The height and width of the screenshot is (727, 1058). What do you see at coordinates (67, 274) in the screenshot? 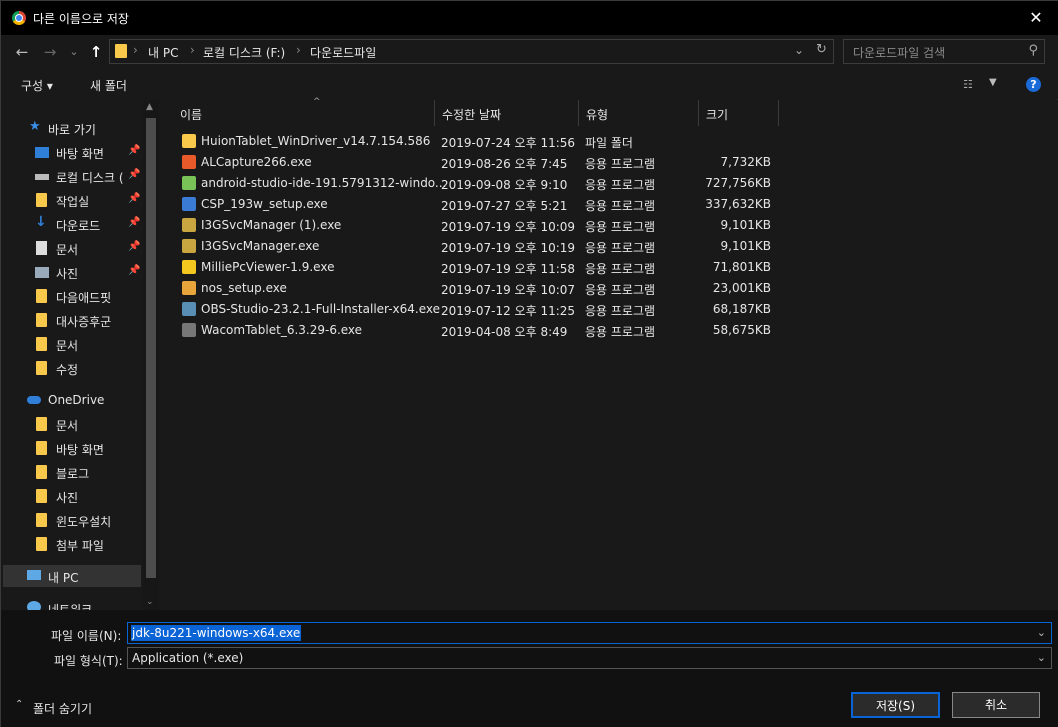
I see `sidebar-item-label: 사진` at bounding box center [67, 274].